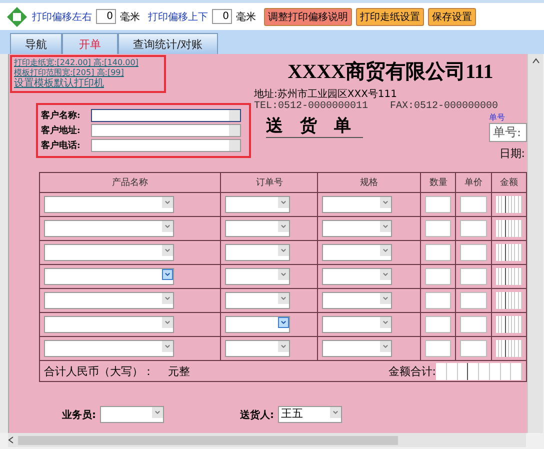 The image size is (544, 449). I want to click on field-label: 客户地址:, so click(61, 130).